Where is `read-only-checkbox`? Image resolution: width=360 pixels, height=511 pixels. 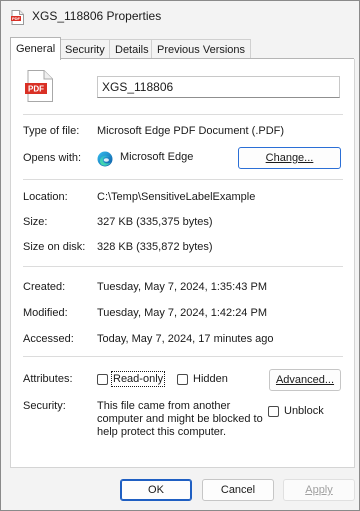
read-only-checkbox is located at coordinates (102, 379).